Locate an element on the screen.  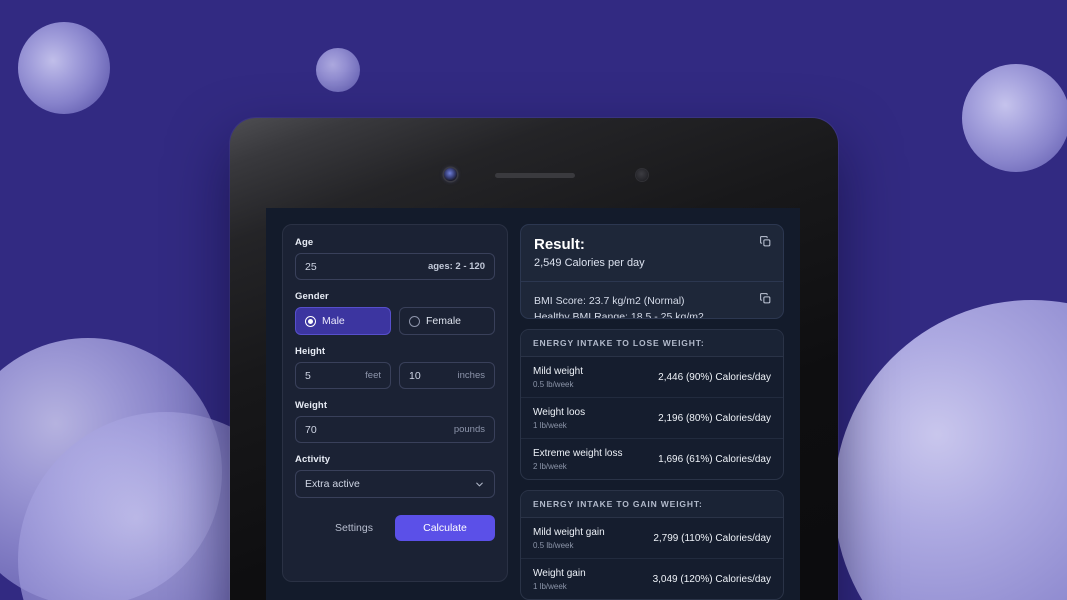
result-bmi-score: BMI Score: 23.7 kg/m2 (Normal) is located at coordinates (609, 301).